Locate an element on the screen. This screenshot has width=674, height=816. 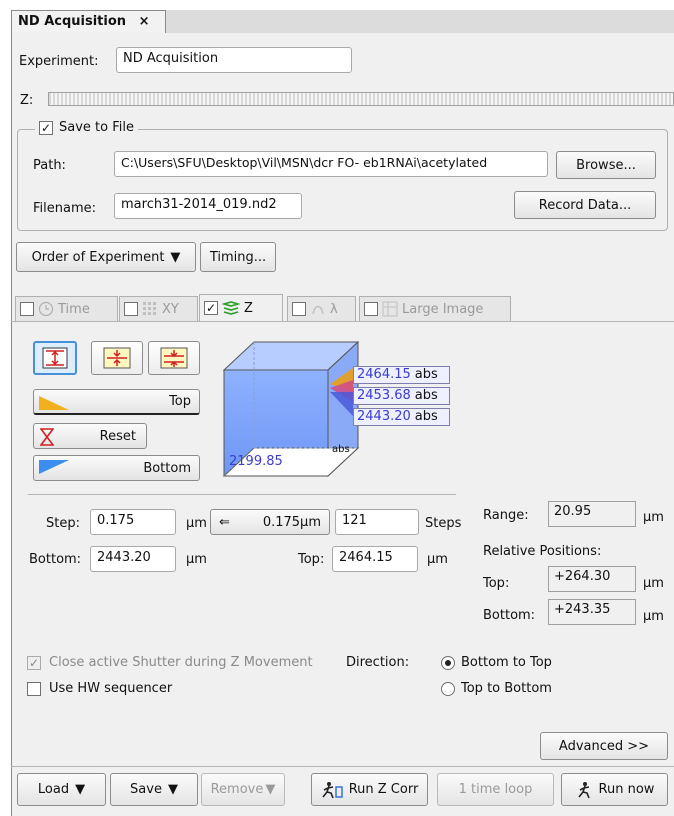
abs-top-value: 2464.15 abs is located at coordinates (401, 375).